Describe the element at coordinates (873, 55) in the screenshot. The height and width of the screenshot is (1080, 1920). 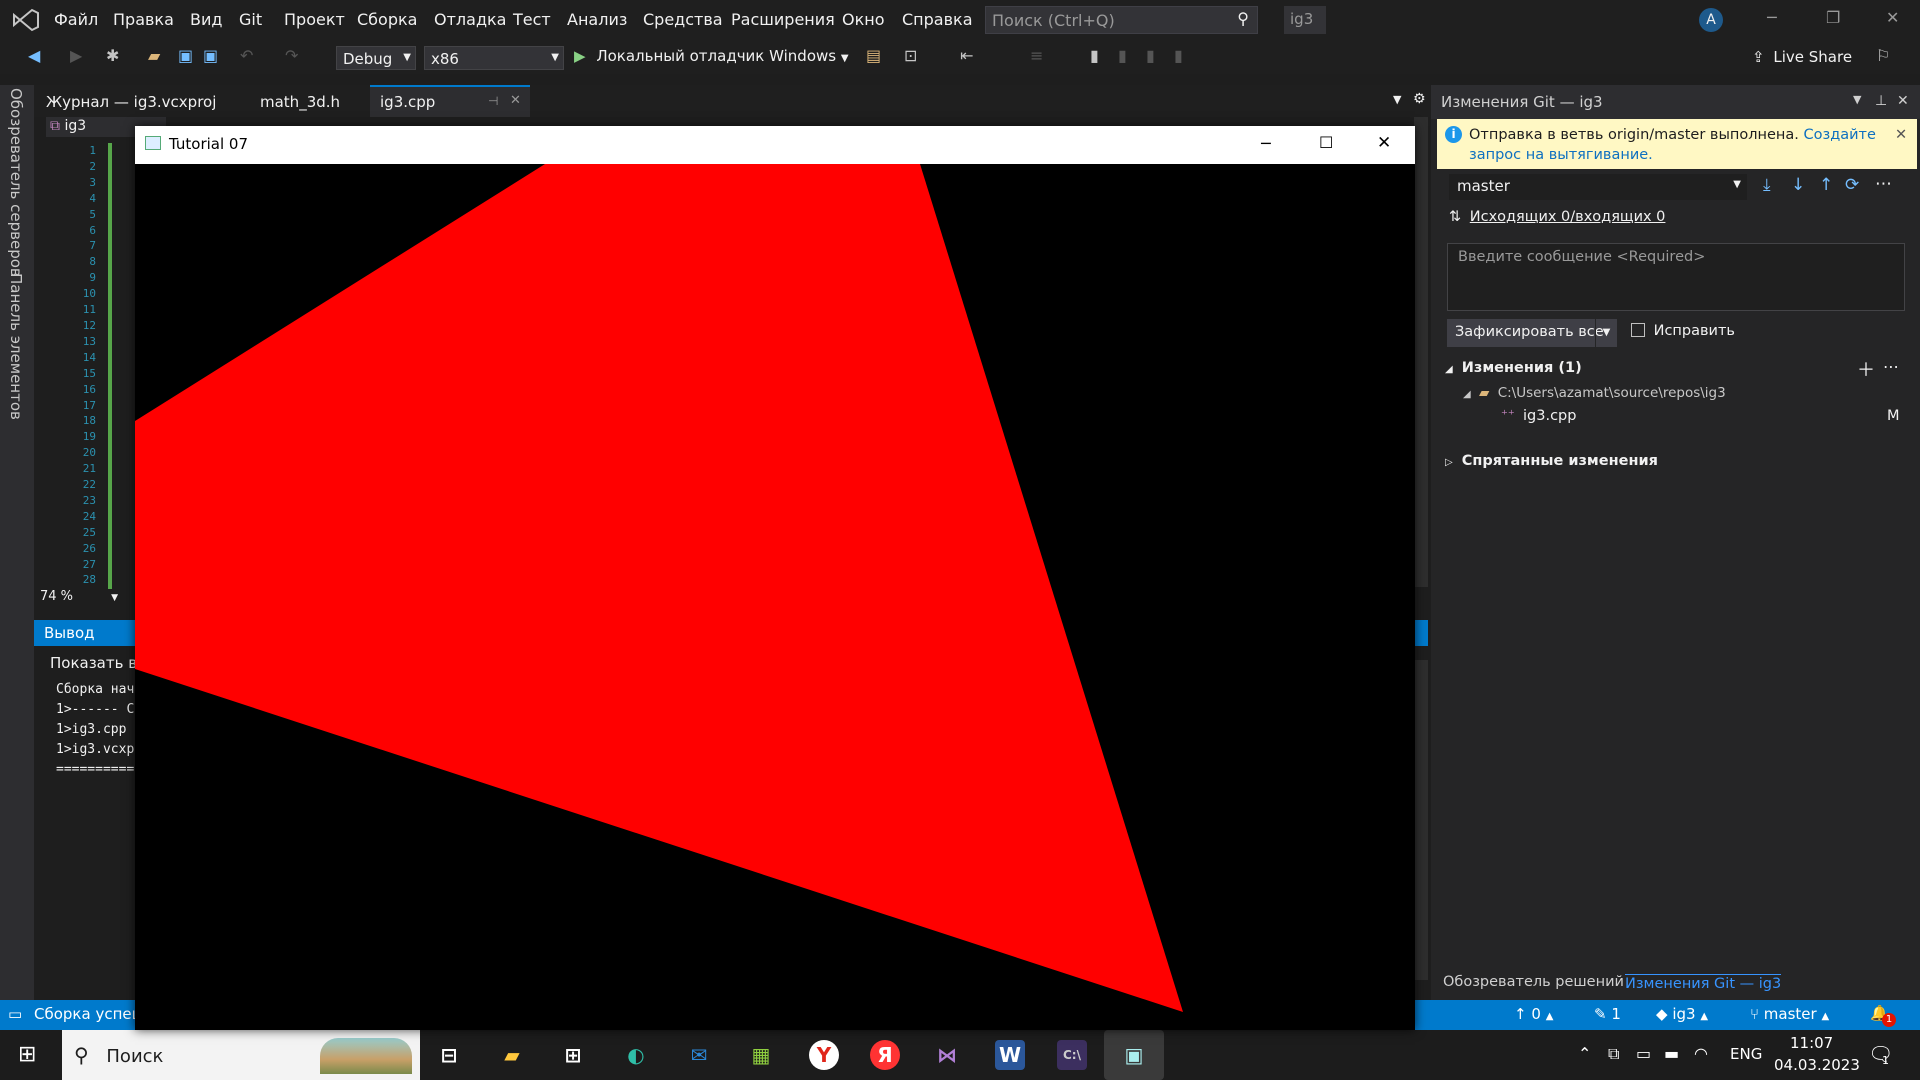
I see `find-in-files-icon: ▤` at that location.